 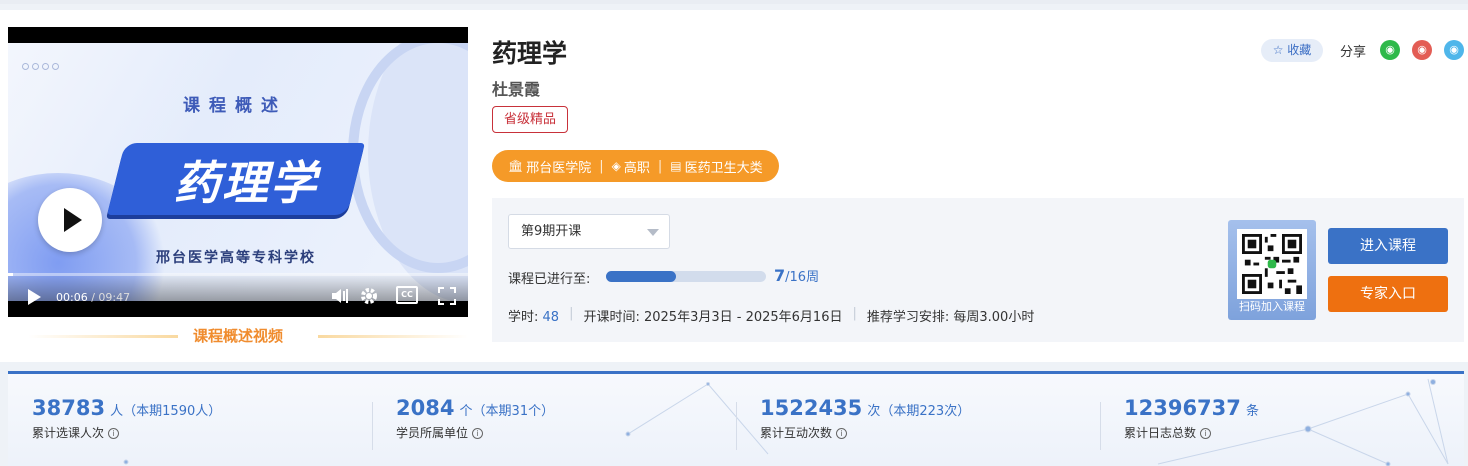 What do you see at coordinates (713, 317) in the screenshot?
I see `schedule-text: 开课时间: 2025年3月3日 - 2025年6月16日` at bounding box center [713, 317].